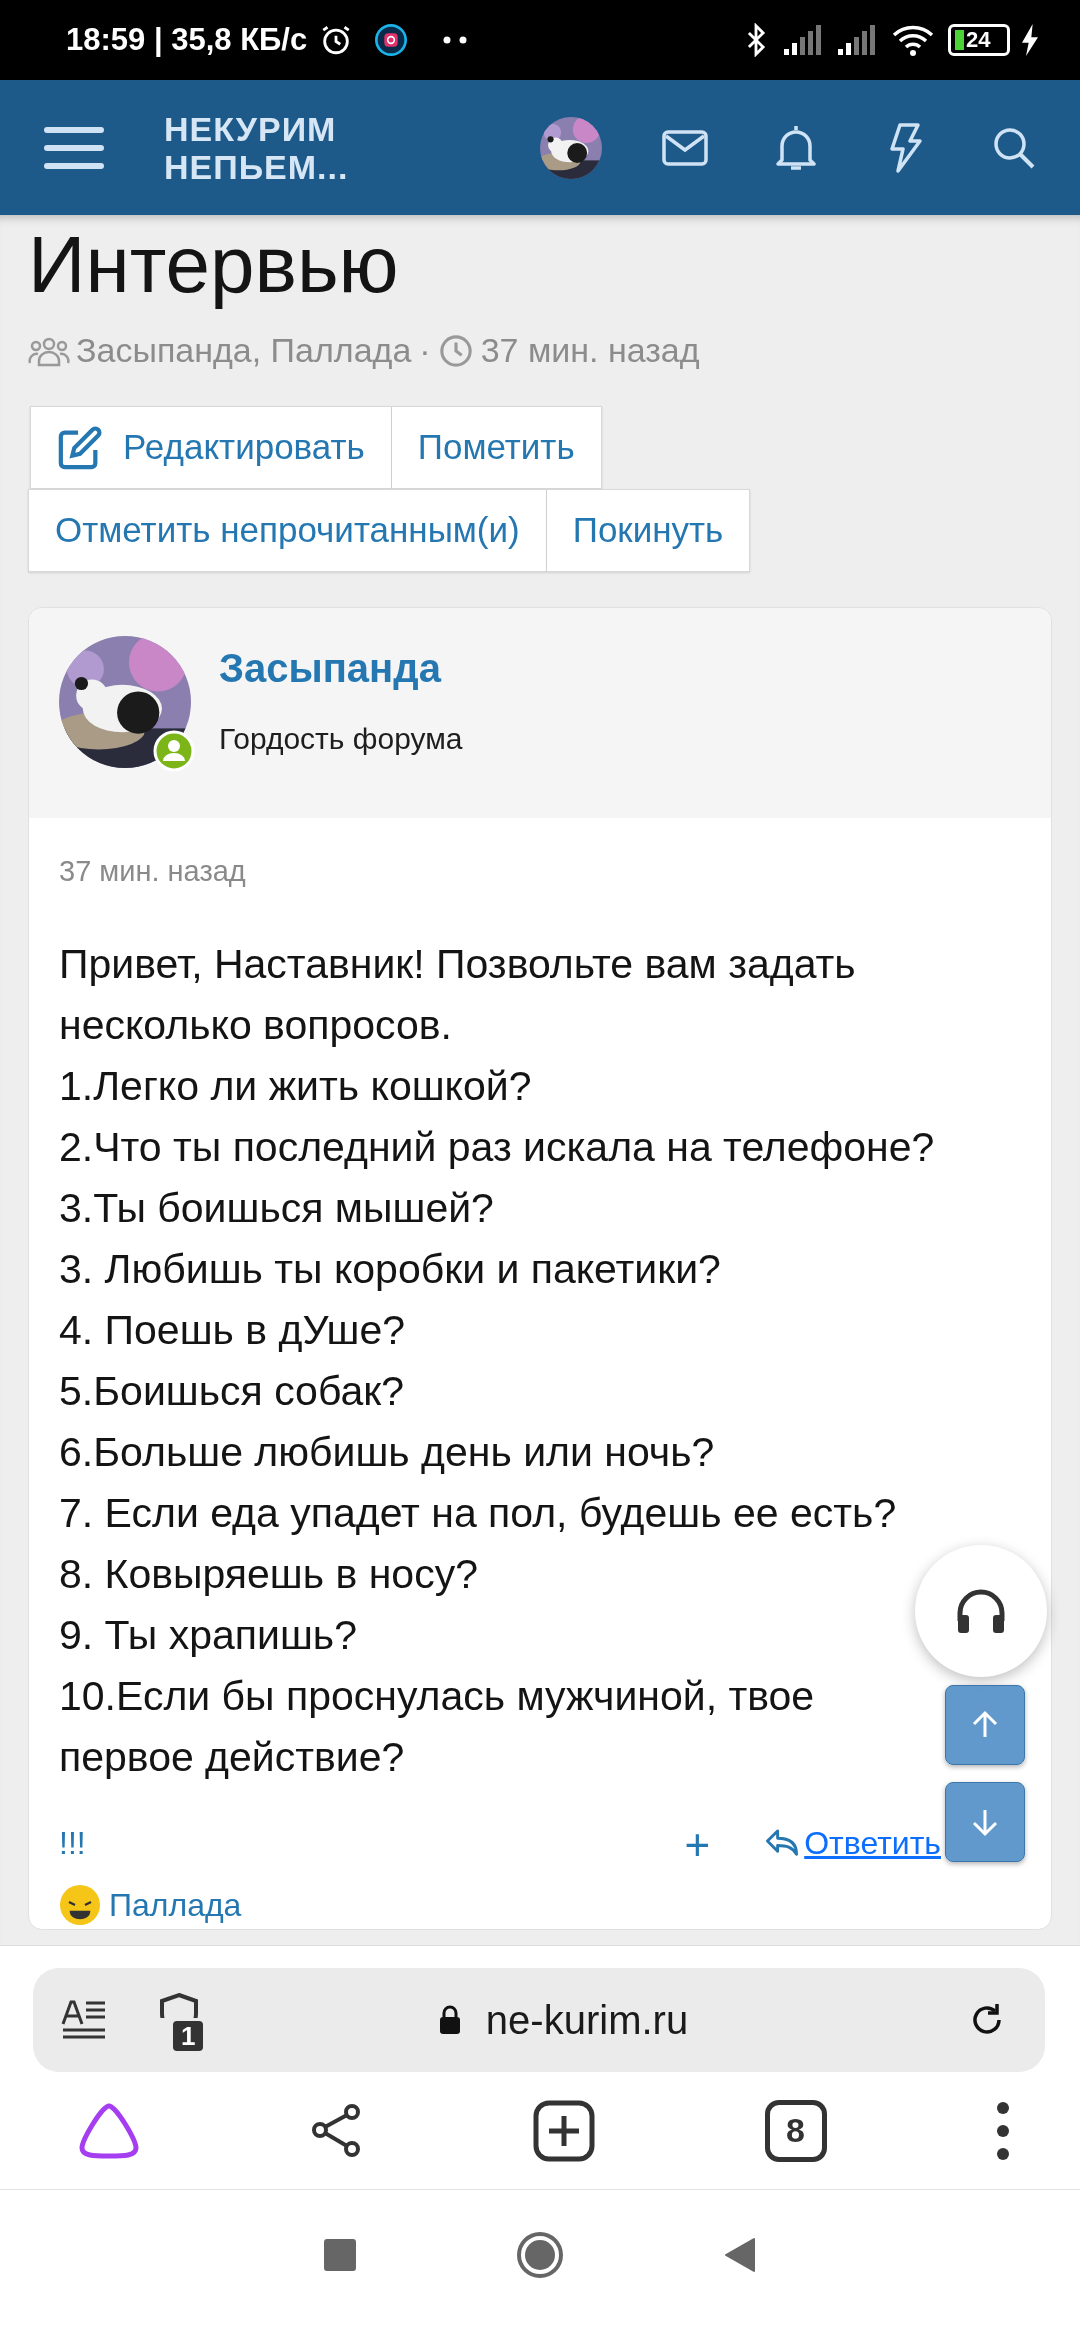 The image size is (1080, 2340). Describe the element at coordinates (985, 1822) in the screenshot. I see `scroll-down-button` at that location.